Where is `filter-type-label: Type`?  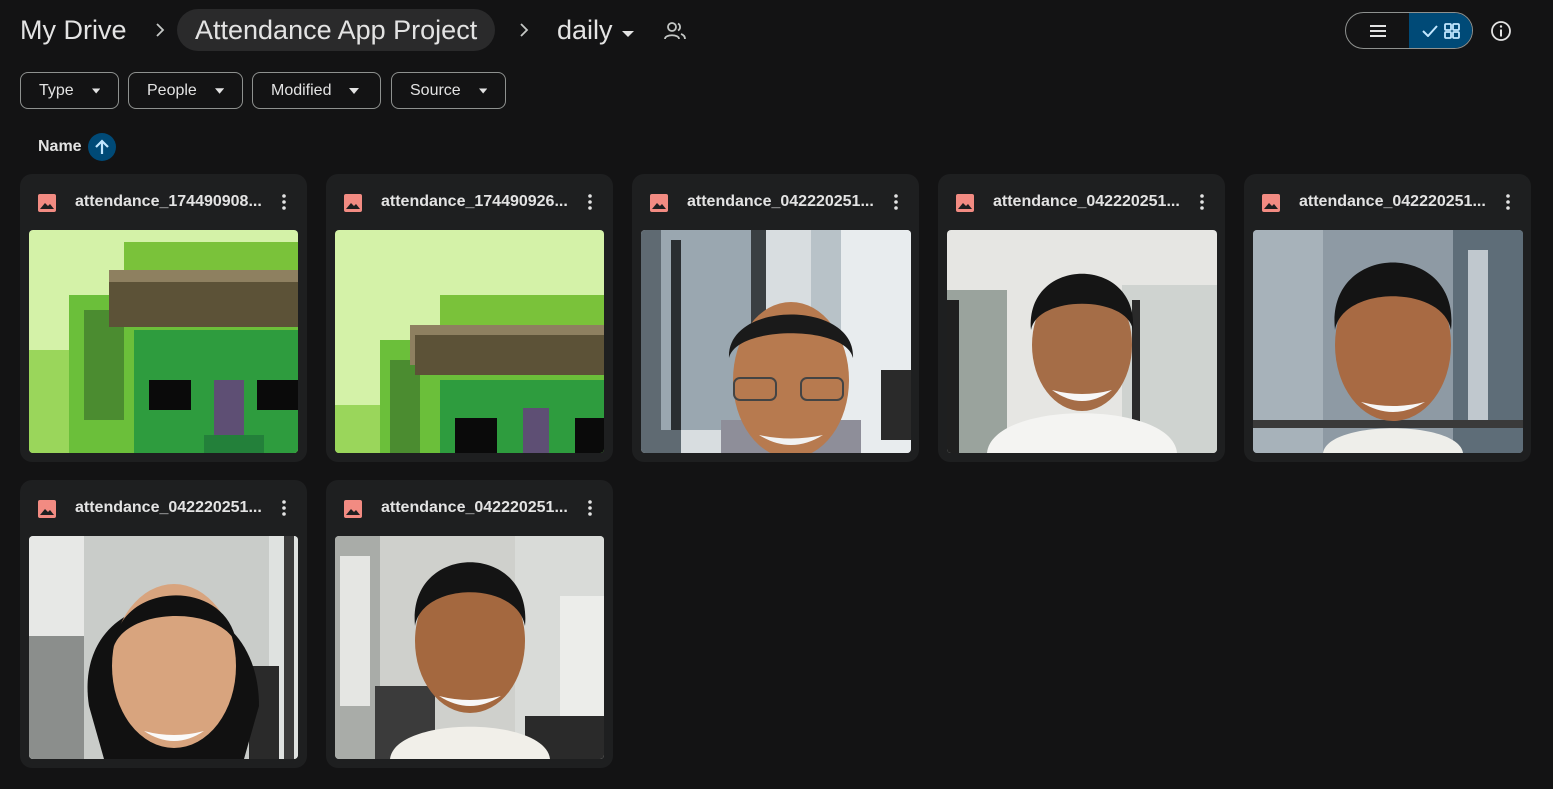
filter-type-label: Type is located at coordinates (56, 90).